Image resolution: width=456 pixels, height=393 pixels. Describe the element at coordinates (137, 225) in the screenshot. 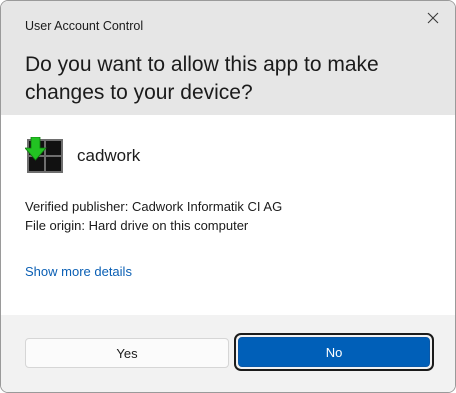

I see `file-origin: File origin: Hard drive on this computer` at that location.